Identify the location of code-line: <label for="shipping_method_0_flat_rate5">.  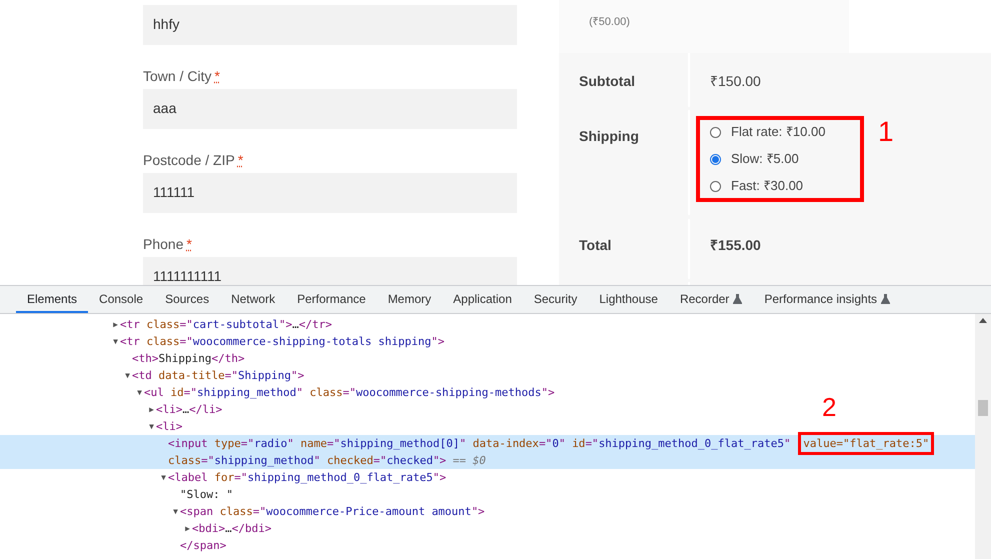
(307, 477).